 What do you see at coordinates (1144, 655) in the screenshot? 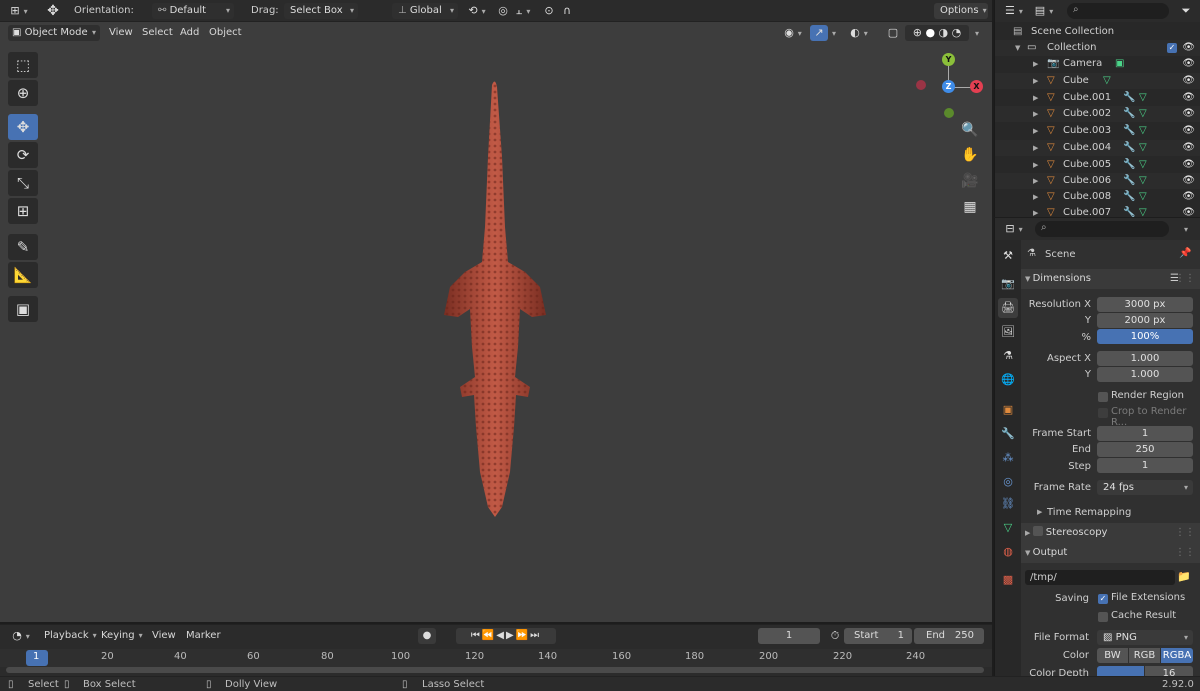
I see `color-rgb-button: RGB` at bounding box center [1144, 655].